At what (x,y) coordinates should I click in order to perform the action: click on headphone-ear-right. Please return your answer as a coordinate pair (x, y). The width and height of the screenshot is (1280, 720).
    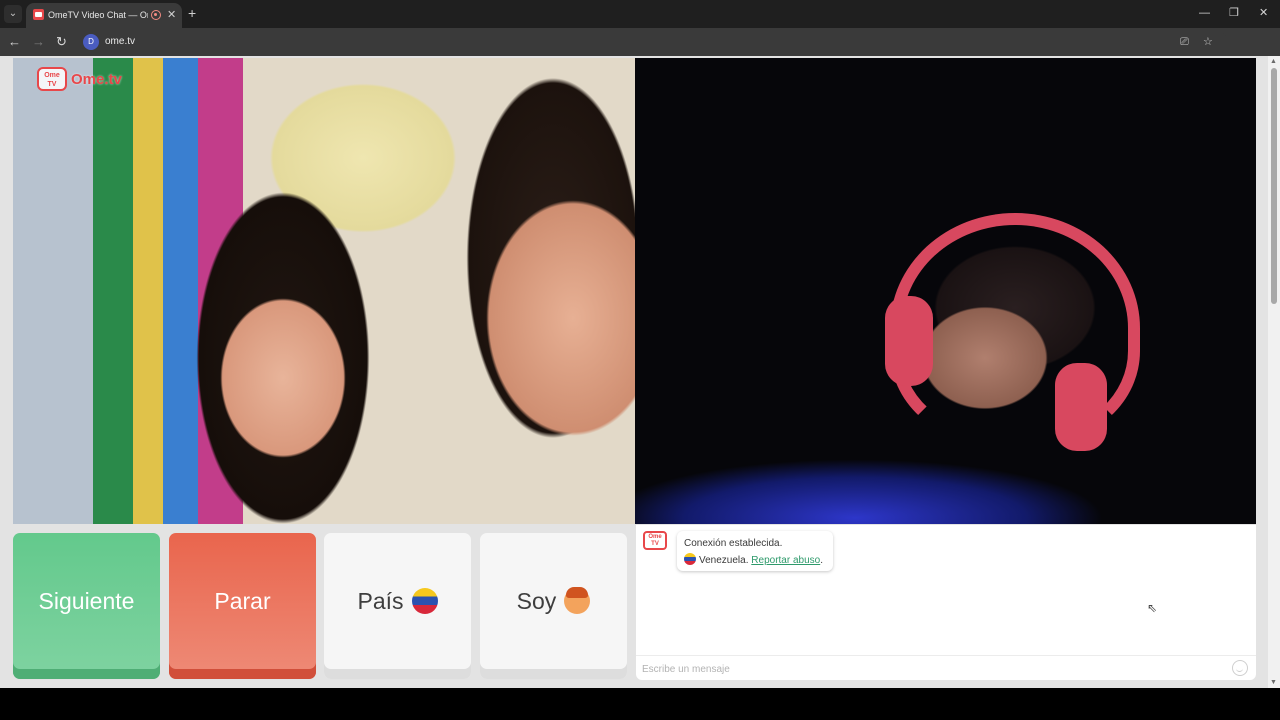
    Looking at the image, I should click on (1081, 407).